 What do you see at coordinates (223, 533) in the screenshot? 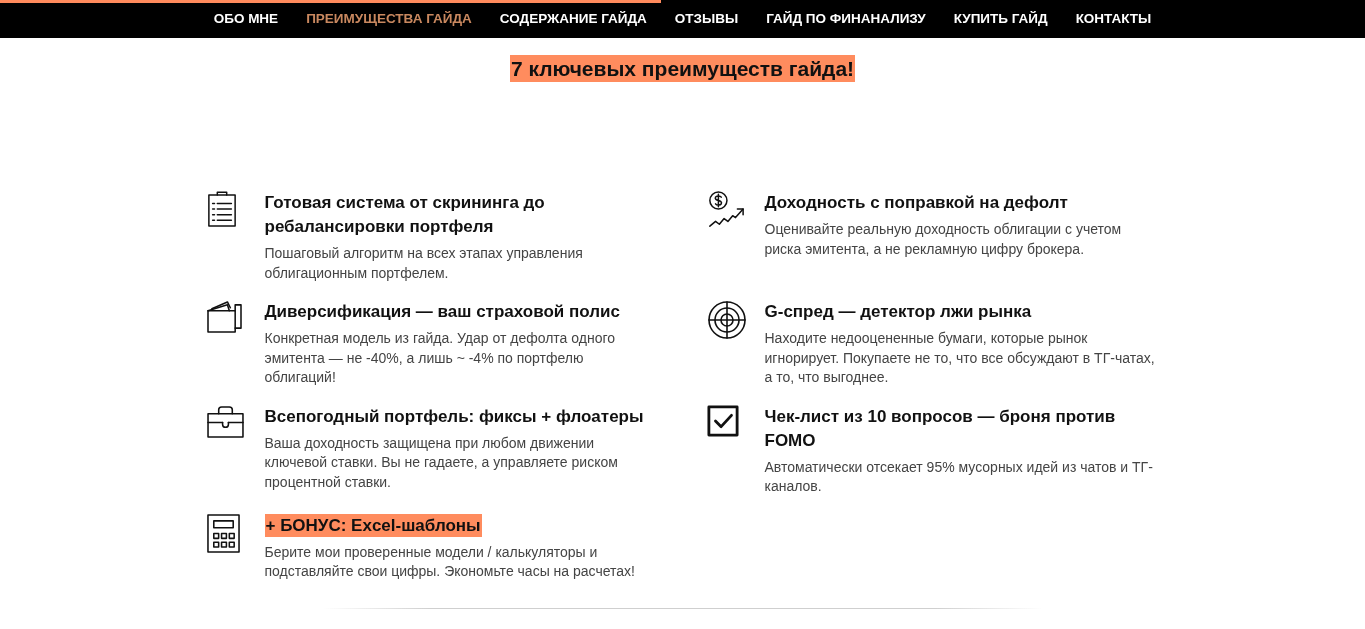
I see `calculator-icon` at bounding box center [223, 533].